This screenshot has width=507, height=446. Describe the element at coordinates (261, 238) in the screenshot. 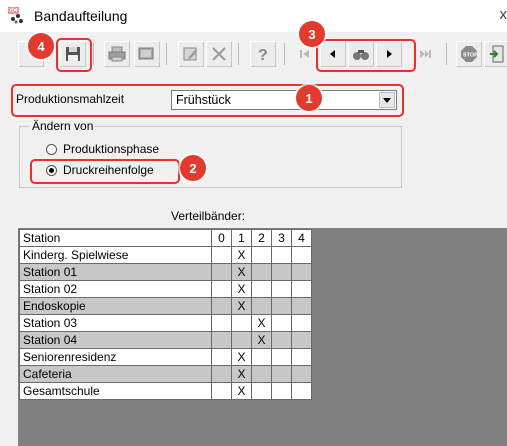

I see `column-header-band: 2` at that location.